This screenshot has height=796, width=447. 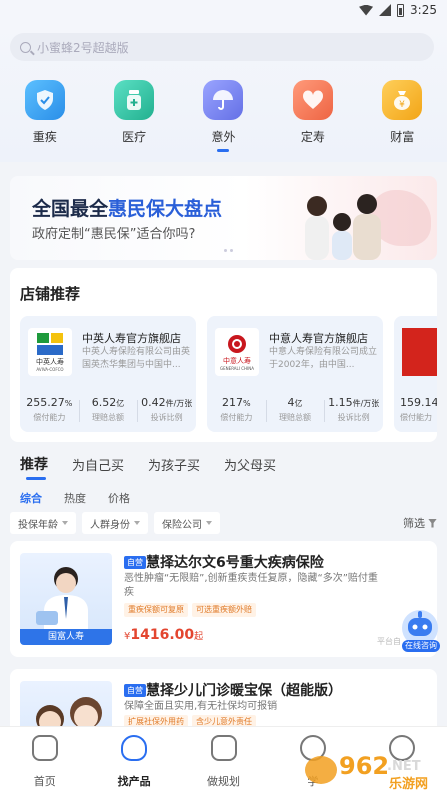 What do you see at coordinates (223, 100) in the screenshot?
I see `umbrella-icon` at bounding box center [223, 100].